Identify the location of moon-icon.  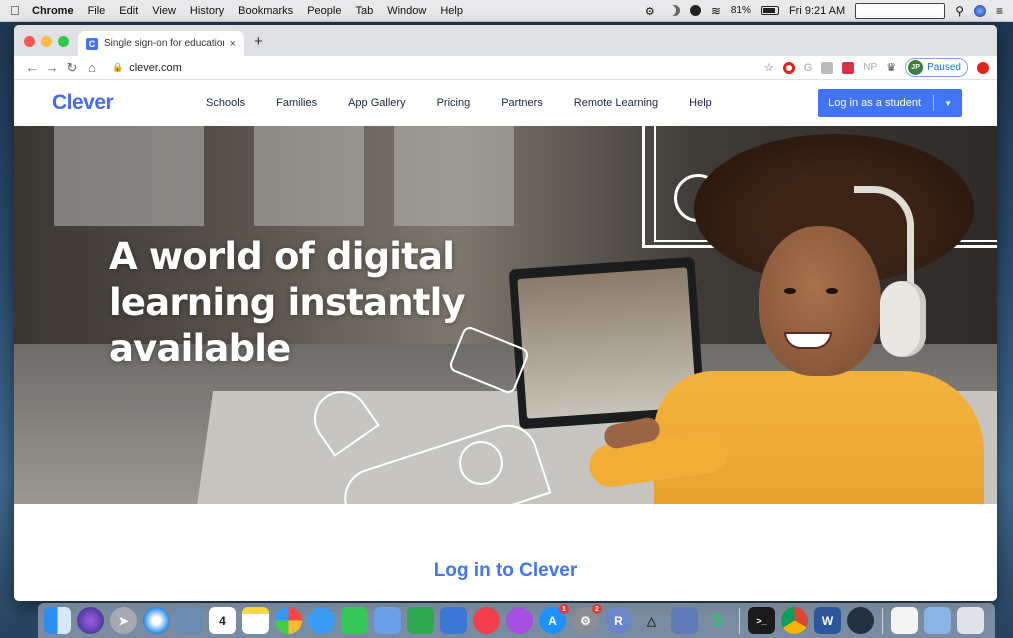
(674, 10).